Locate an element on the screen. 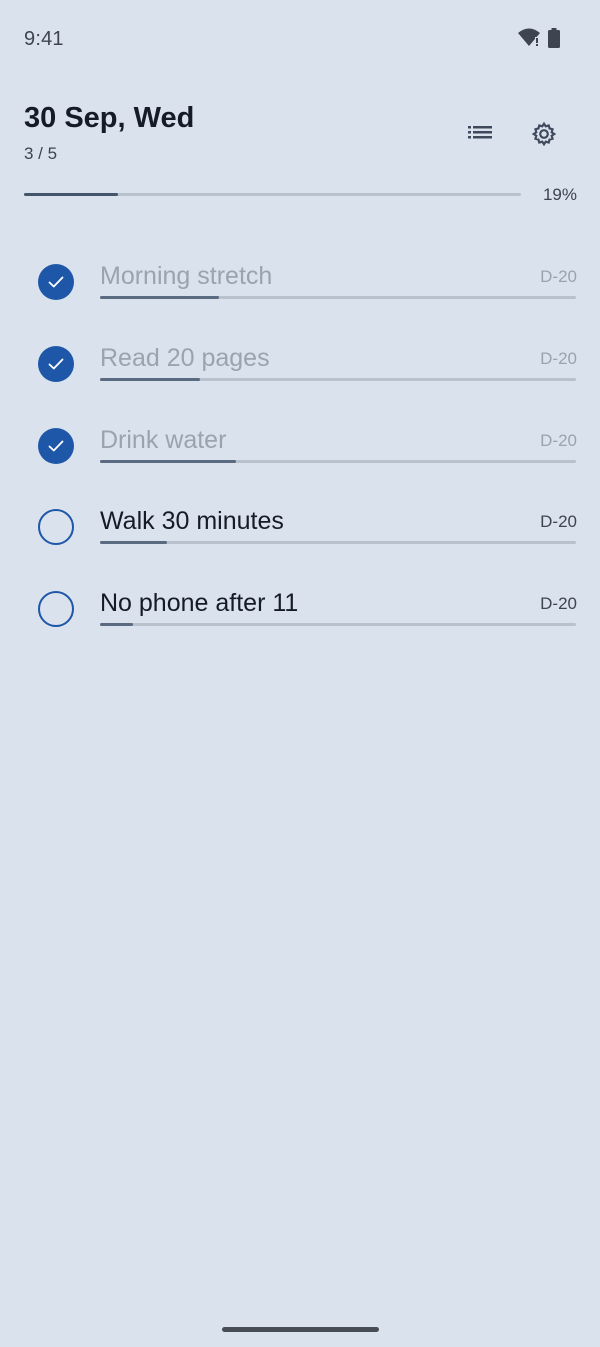 The height and width of the screenshot is (1347, 600). overall-progress-label: 19% is located at coordinates (559, 194).